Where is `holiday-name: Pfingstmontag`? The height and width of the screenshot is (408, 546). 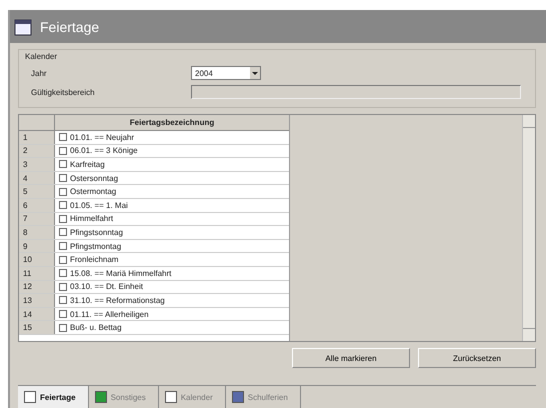
holiday-name: Pfingstmontag is located at coordinates (96, 246).